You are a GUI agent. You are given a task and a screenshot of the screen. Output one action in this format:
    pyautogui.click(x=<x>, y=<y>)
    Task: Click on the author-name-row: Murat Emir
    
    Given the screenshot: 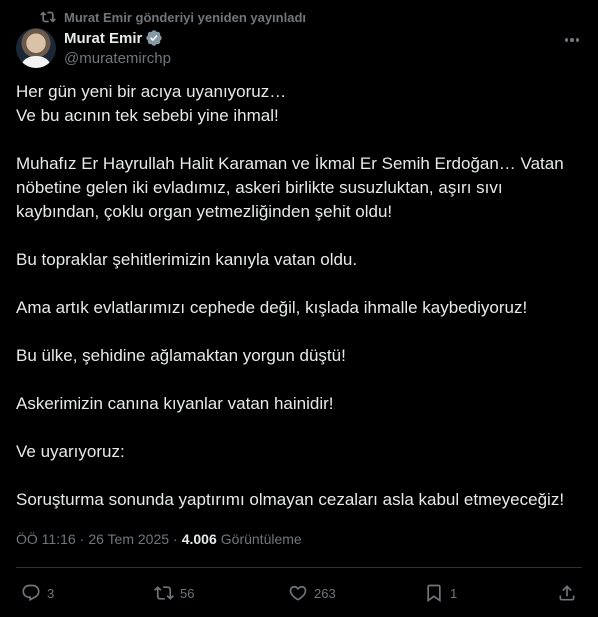 What is the action you would take?
    pyautogui.click(x=113, y=38)
    